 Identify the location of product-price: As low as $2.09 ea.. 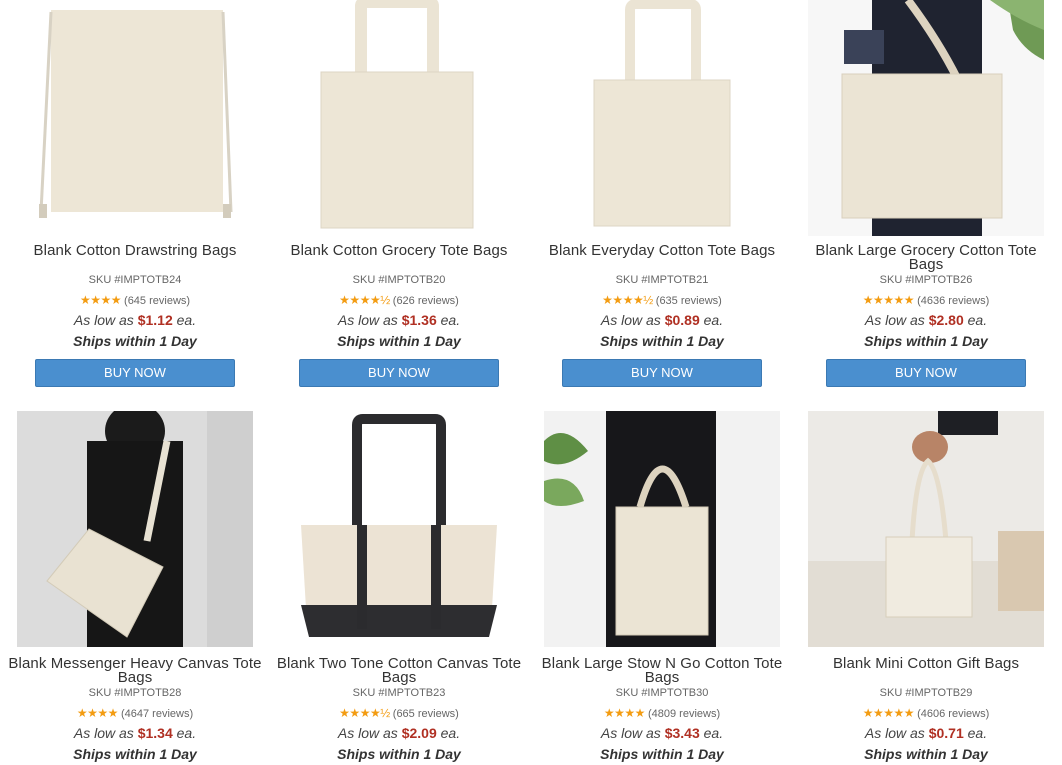
(399, 733).